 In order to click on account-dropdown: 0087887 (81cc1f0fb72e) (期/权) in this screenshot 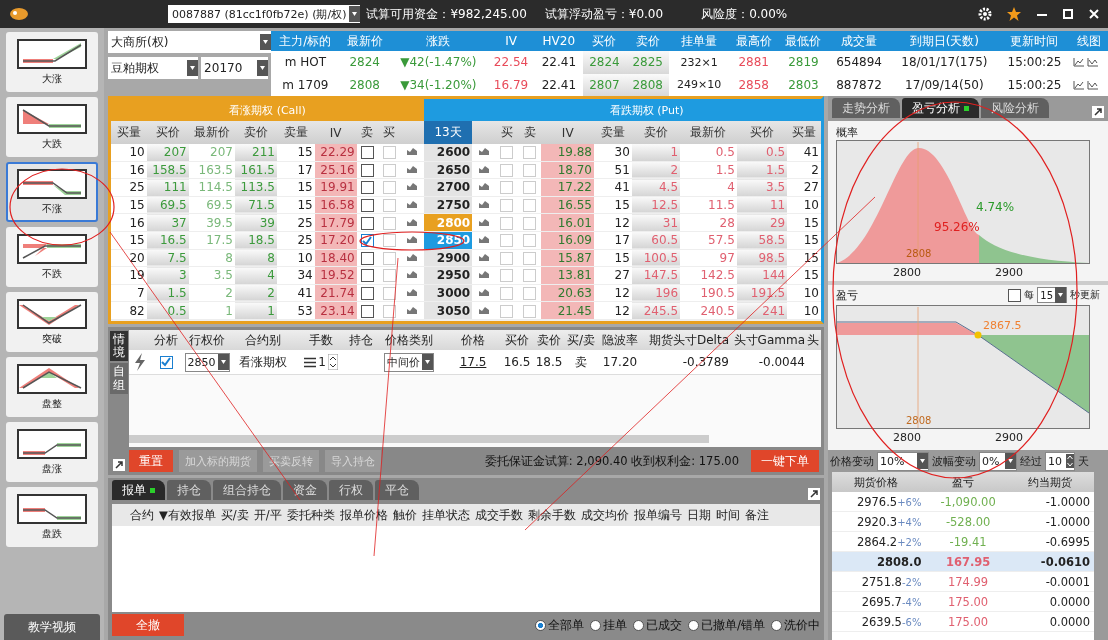, I will do `click(264, 14)`.